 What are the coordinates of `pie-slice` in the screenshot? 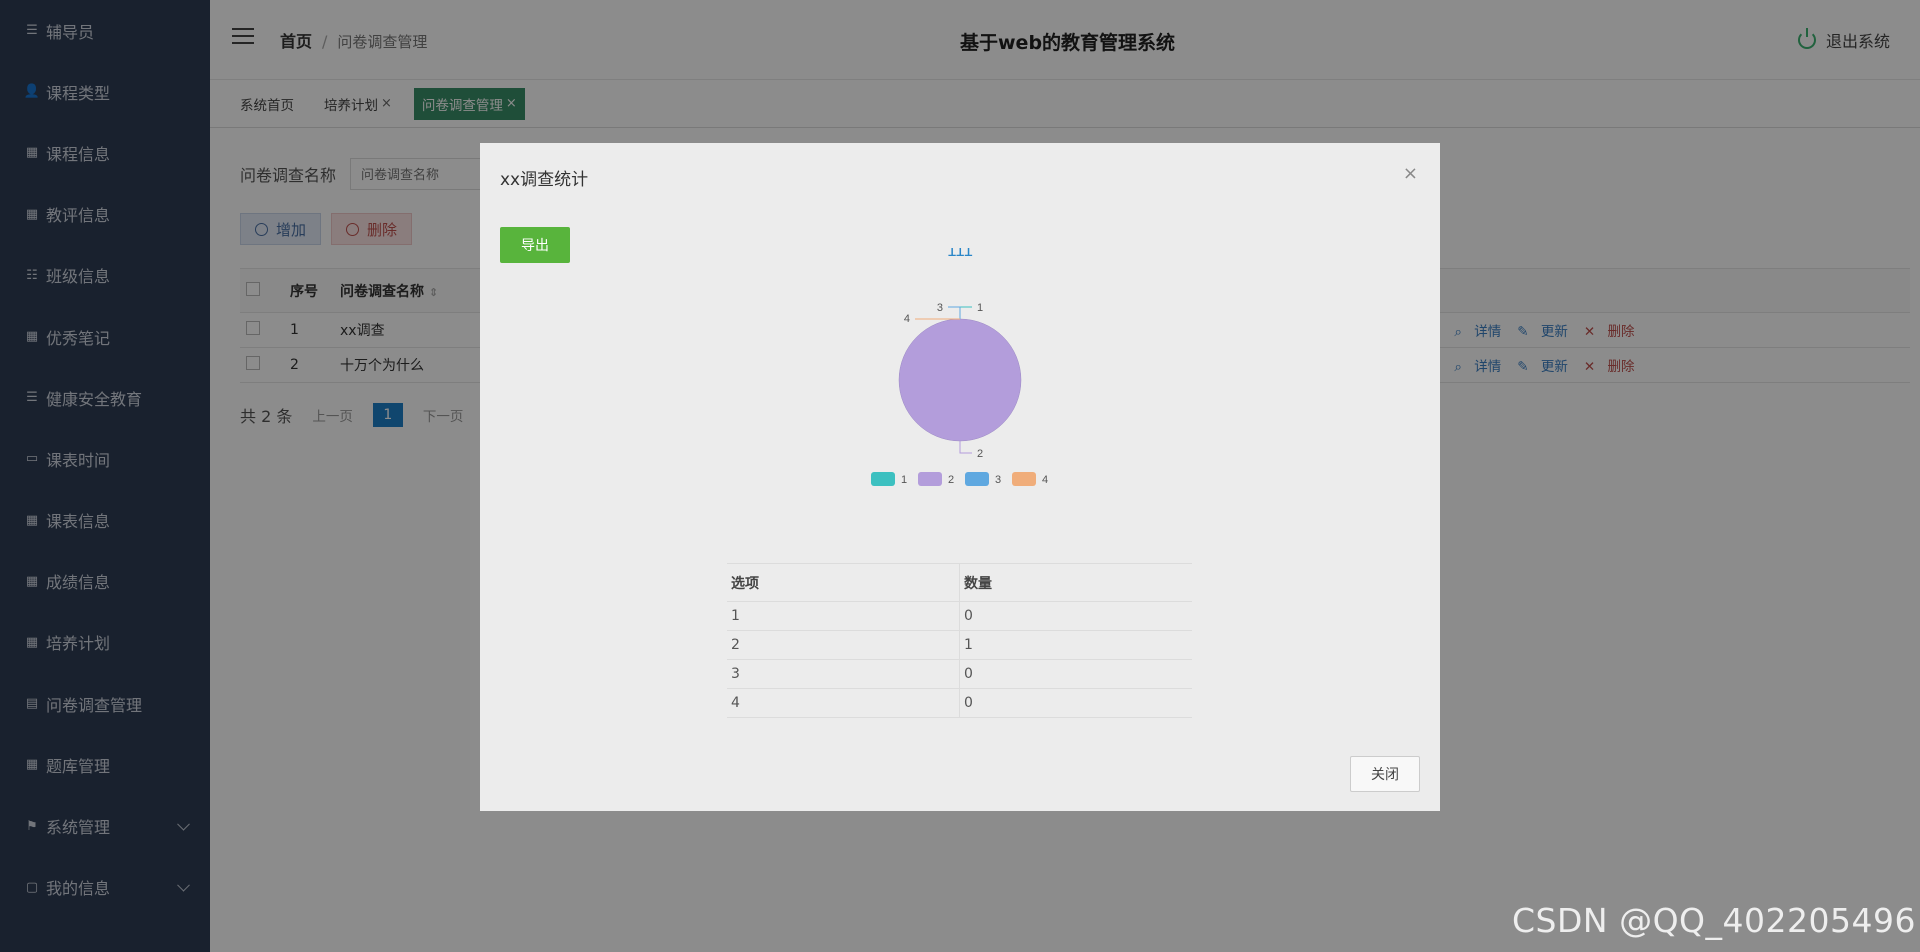 It's located at (960, 380).